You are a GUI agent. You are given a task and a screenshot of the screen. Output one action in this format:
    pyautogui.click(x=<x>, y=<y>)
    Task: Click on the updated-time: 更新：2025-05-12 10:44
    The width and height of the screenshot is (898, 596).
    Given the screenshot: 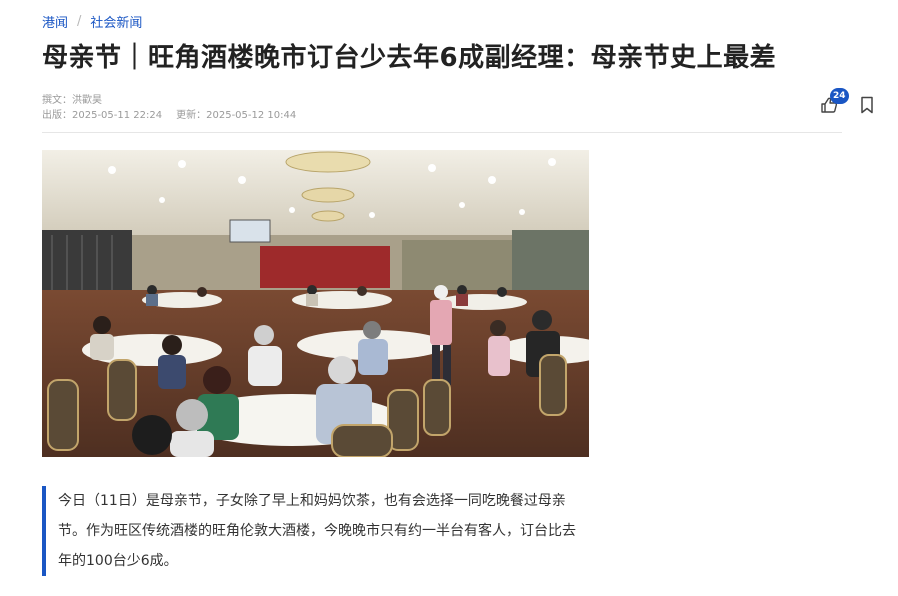 What is the action you would take?
    pyautogui.click(x=236, y=115)
    